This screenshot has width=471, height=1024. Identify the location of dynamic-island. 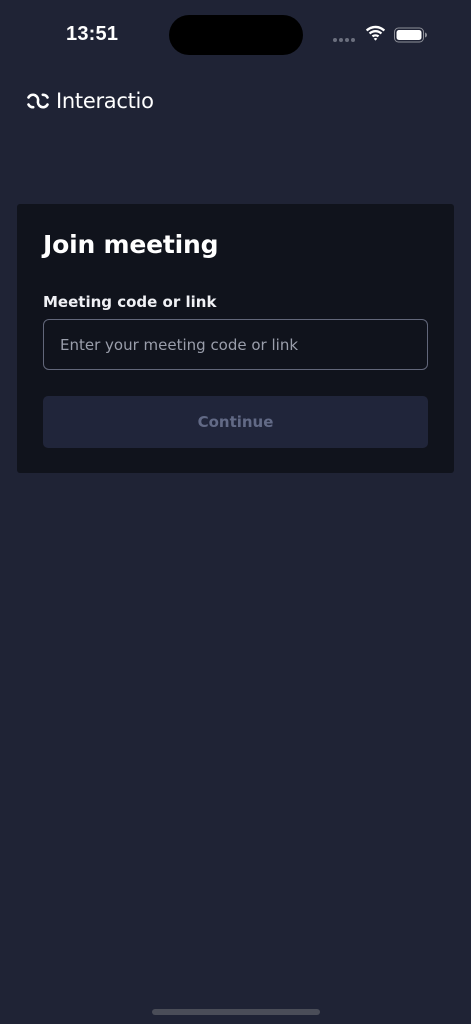
(236, 35).